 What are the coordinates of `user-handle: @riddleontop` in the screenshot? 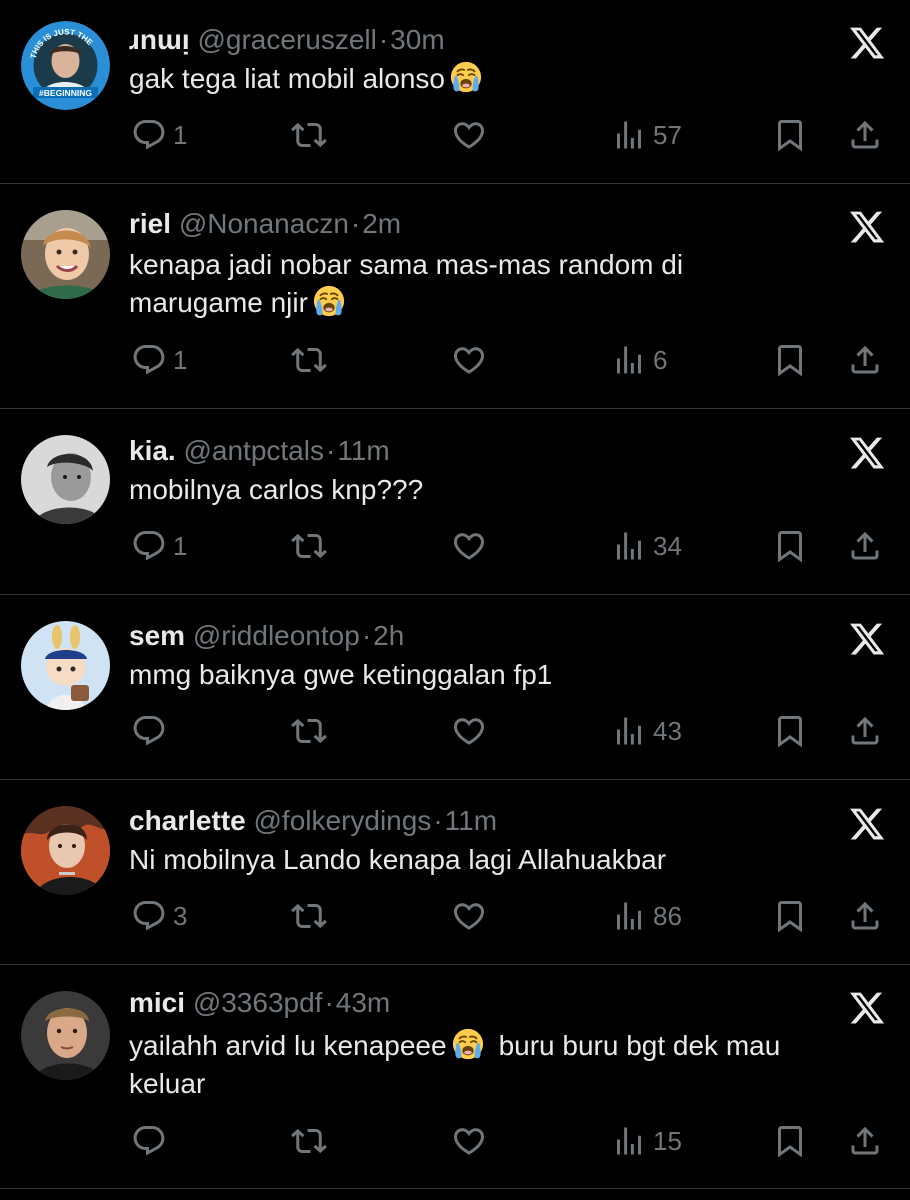 It's located at (276, 635).